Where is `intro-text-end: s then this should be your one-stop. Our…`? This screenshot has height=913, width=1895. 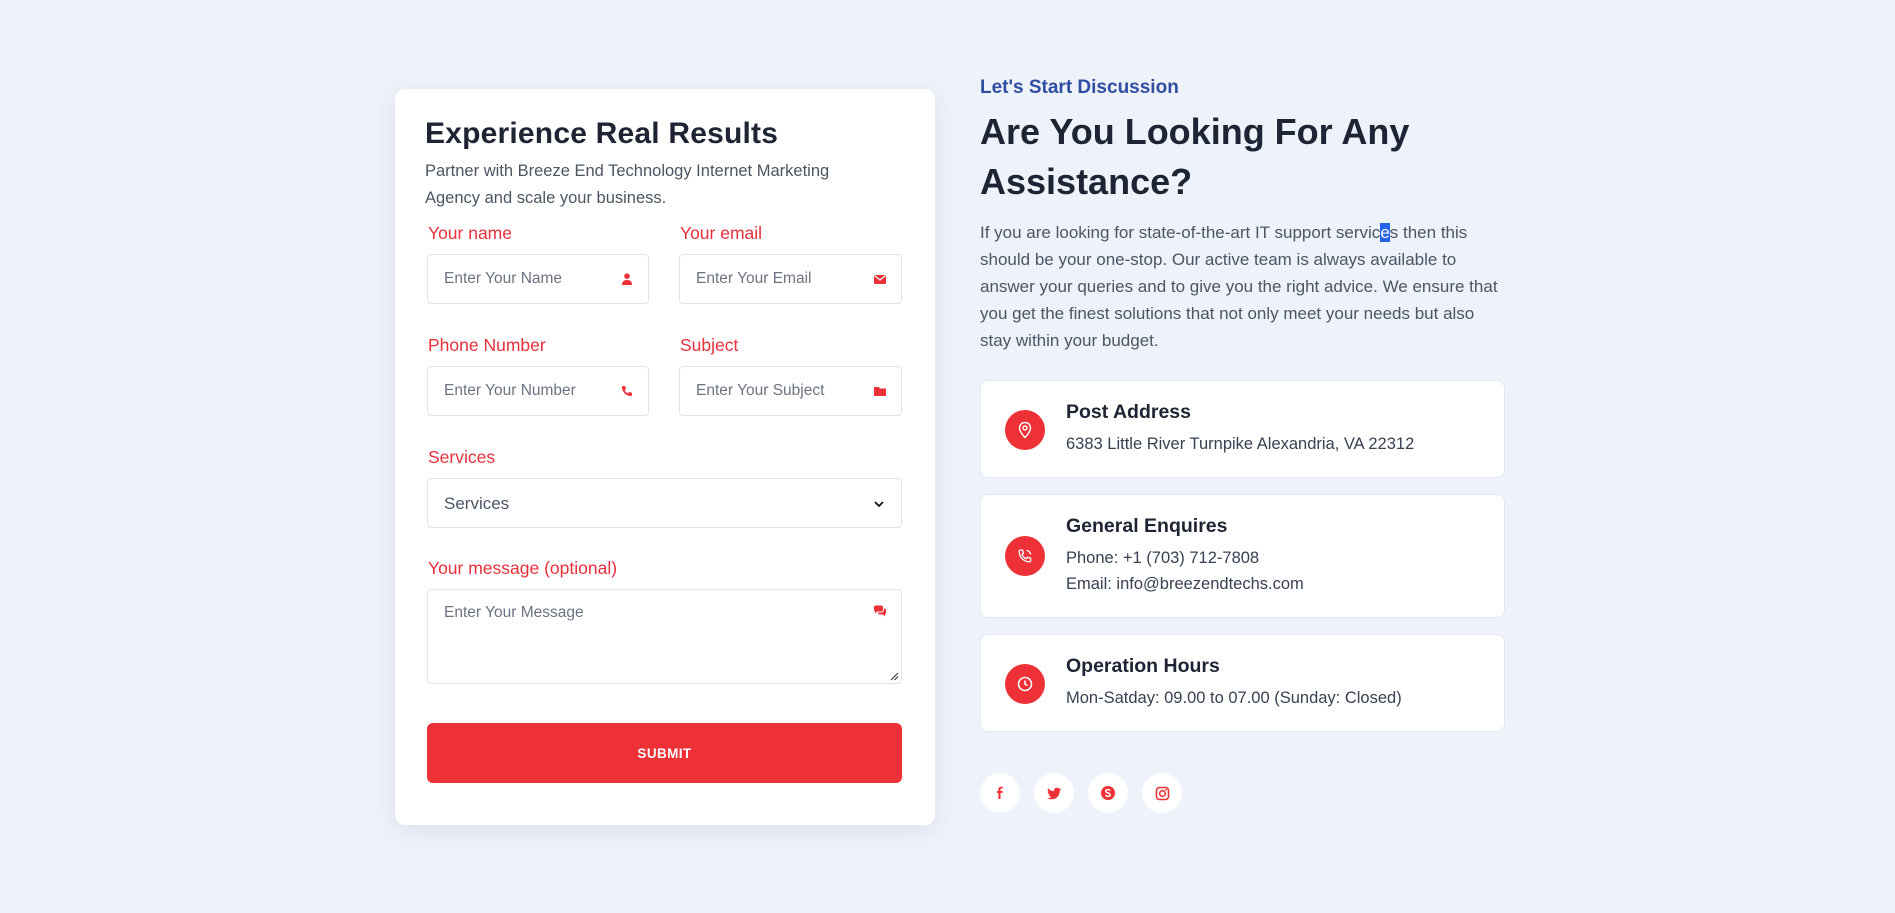 intro-text-end: s then this should be your one-stop. Our… is located at coordinates (1239, 286).